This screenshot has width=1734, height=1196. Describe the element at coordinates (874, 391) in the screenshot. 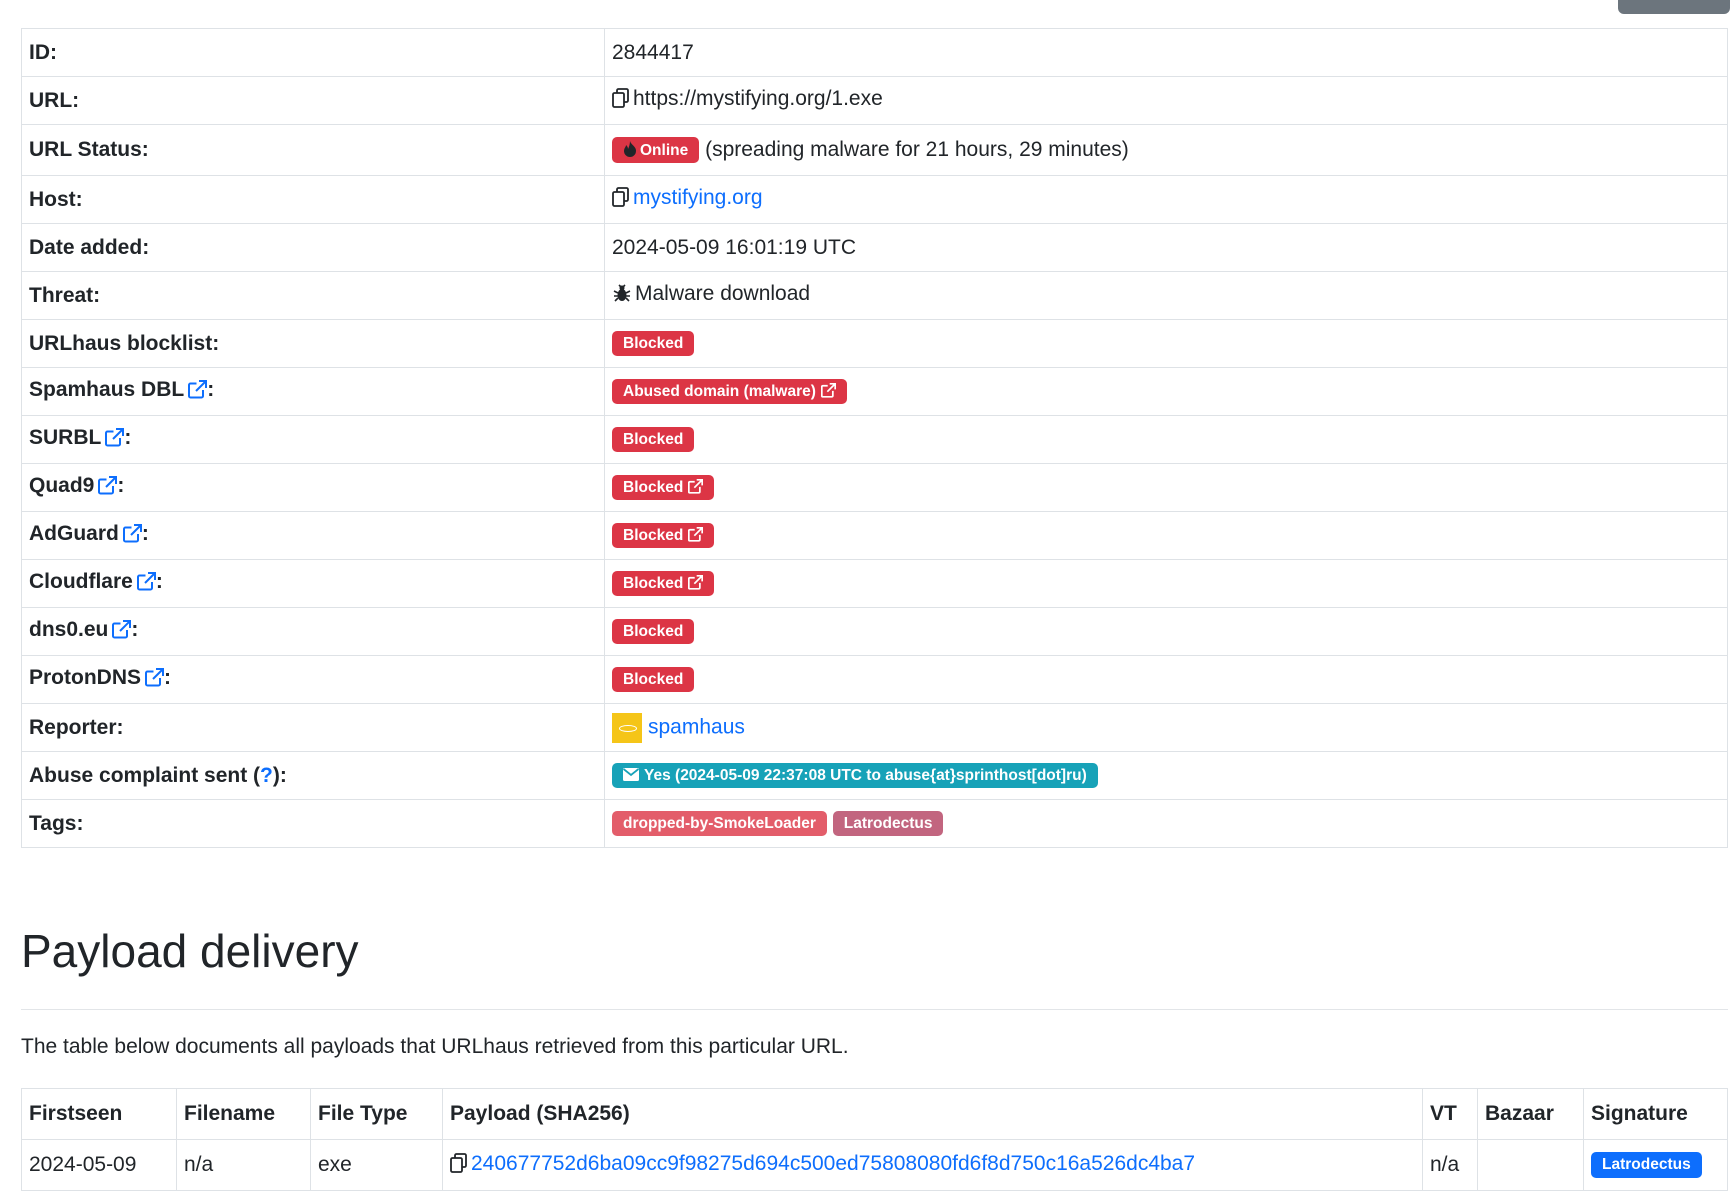

I see `row-spamhaus: Spamhaus DBL: Abused domain (malware)` at that location.